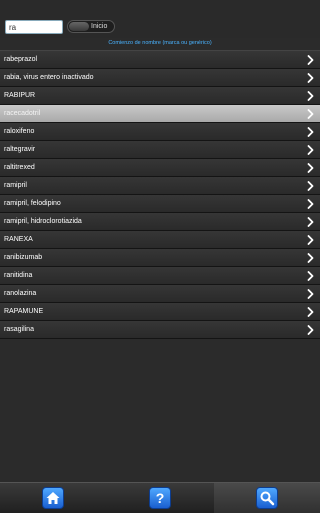  I want to click on tab-help: ?, so click(160, 498).